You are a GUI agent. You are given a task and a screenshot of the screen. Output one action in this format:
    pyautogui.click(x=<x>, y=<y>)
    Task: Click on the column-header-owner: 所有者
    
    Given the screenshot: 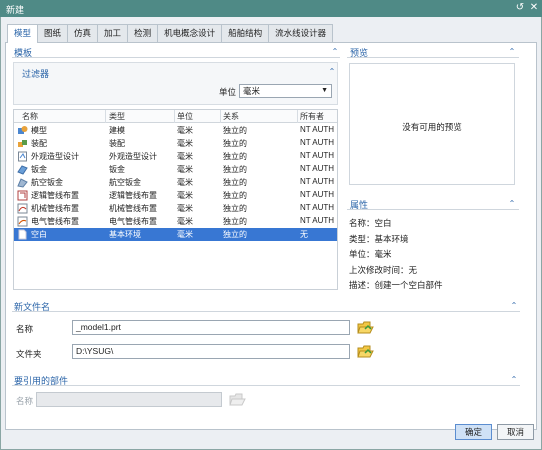 What is the action you would take?
    pyautogui.click(x=312, y=116)
    